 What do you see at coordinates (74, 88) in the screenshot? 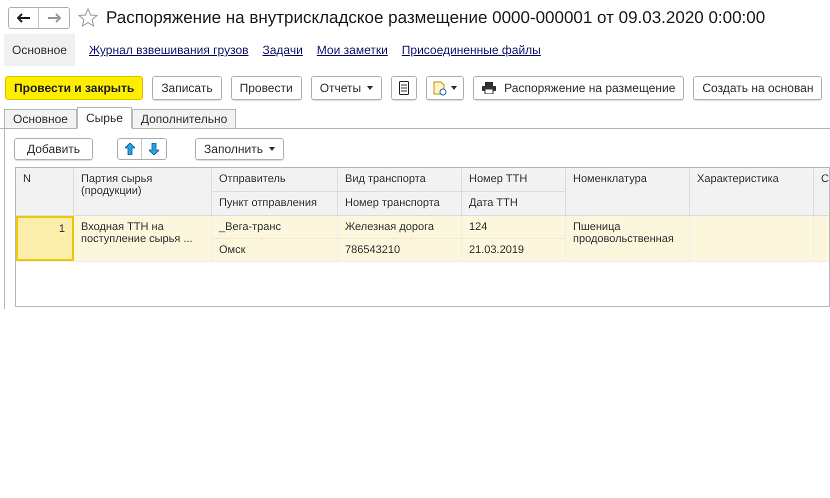
I see `post-and-close-button: Провести и закрыть` at bounding box center [74, 88].